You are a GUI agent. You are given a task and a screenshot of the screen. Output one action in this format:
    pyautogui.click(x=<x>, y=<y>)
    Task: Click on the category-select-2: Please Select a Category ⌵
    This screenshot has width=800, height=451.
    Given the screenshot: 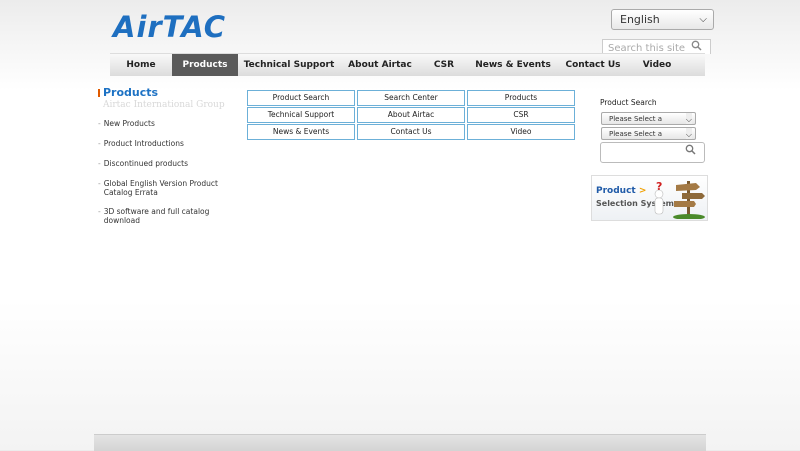 What is the action you would take?
    pyautogui.click(x=648, y=133)
    